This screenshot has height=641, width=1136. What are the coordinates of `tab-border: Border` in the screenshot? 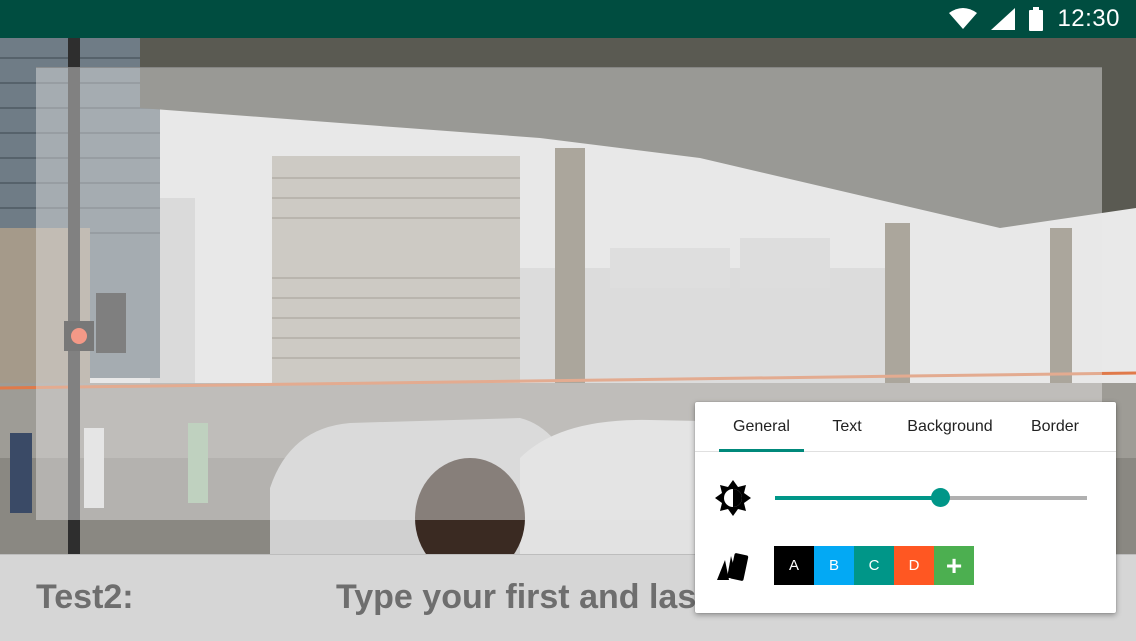 It's located at (1055, 426).